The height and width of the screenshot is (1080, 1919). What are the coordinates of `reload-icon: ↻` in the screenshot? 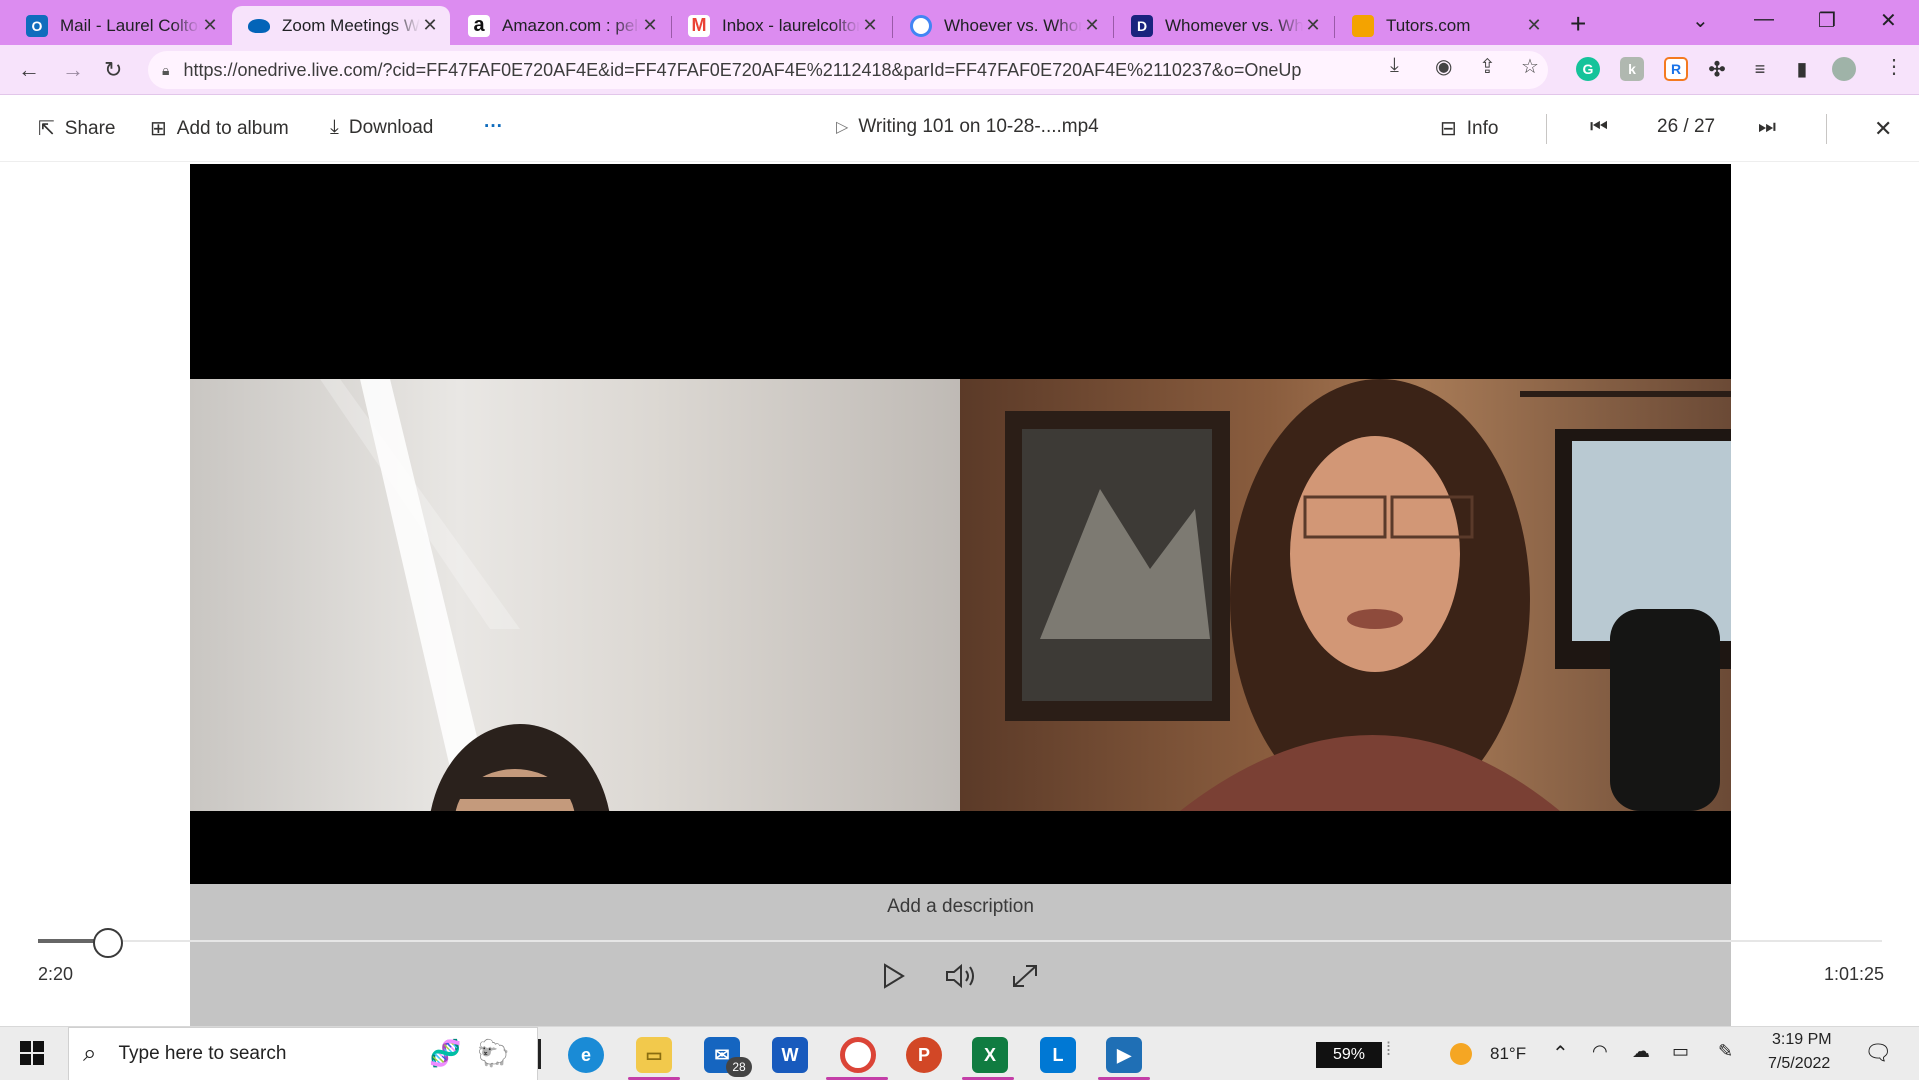 It's located at (113, 70).